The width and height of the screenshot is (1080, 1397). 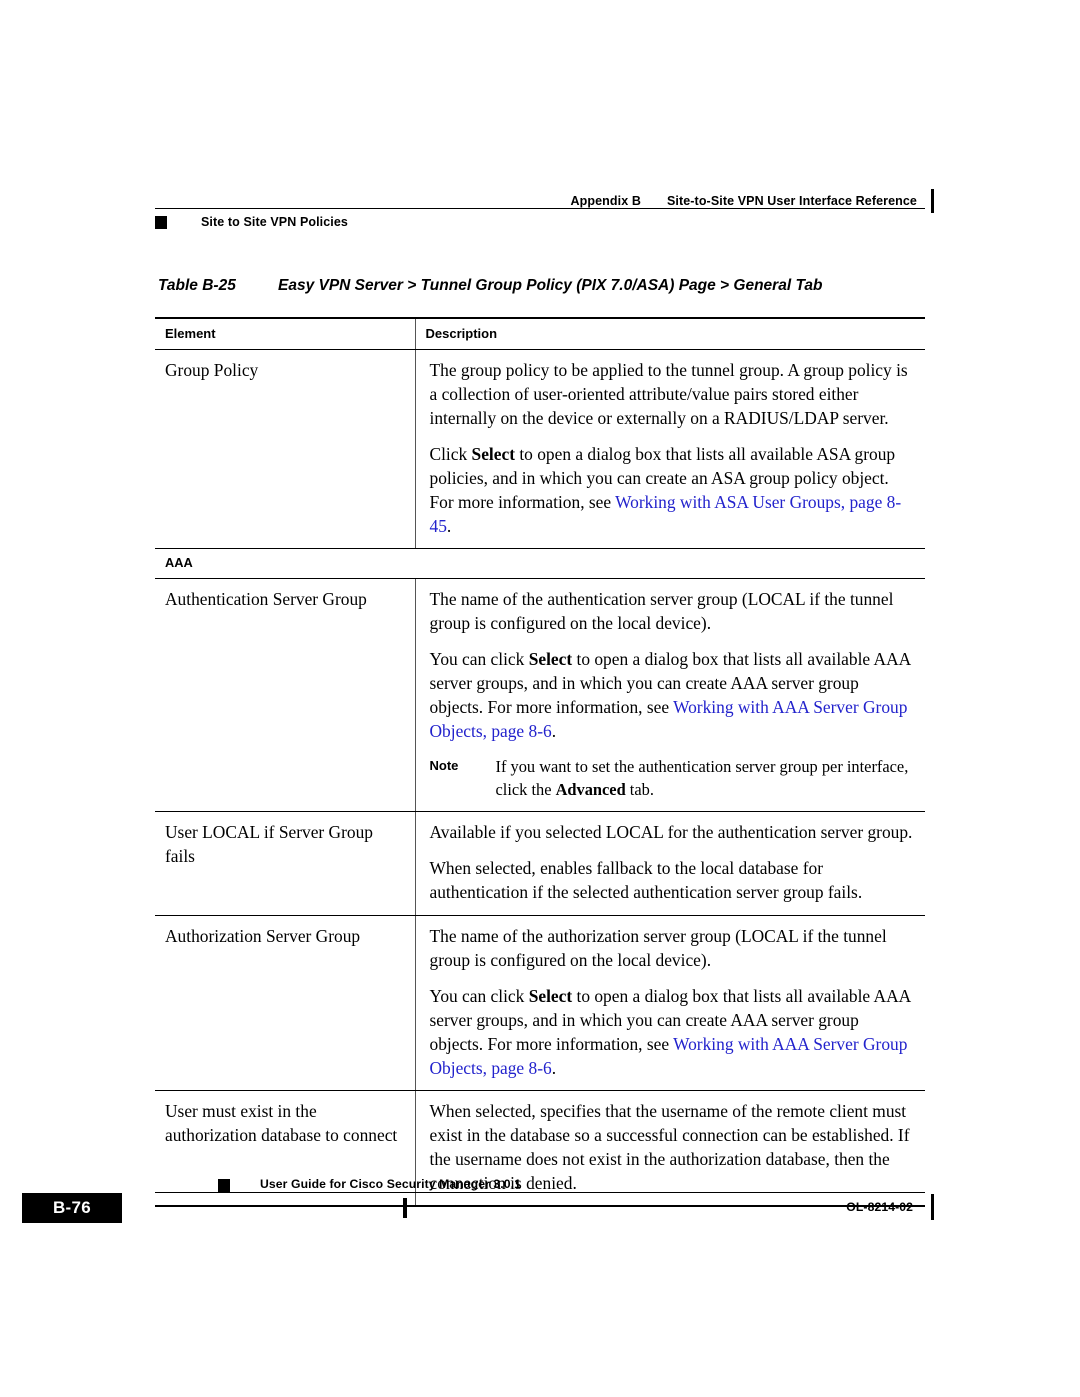 What do you see at coordinates (285, 695) in the screenshot?
I see `cell-element-name: Authentication Server Group` at bounding box center [285, 695].